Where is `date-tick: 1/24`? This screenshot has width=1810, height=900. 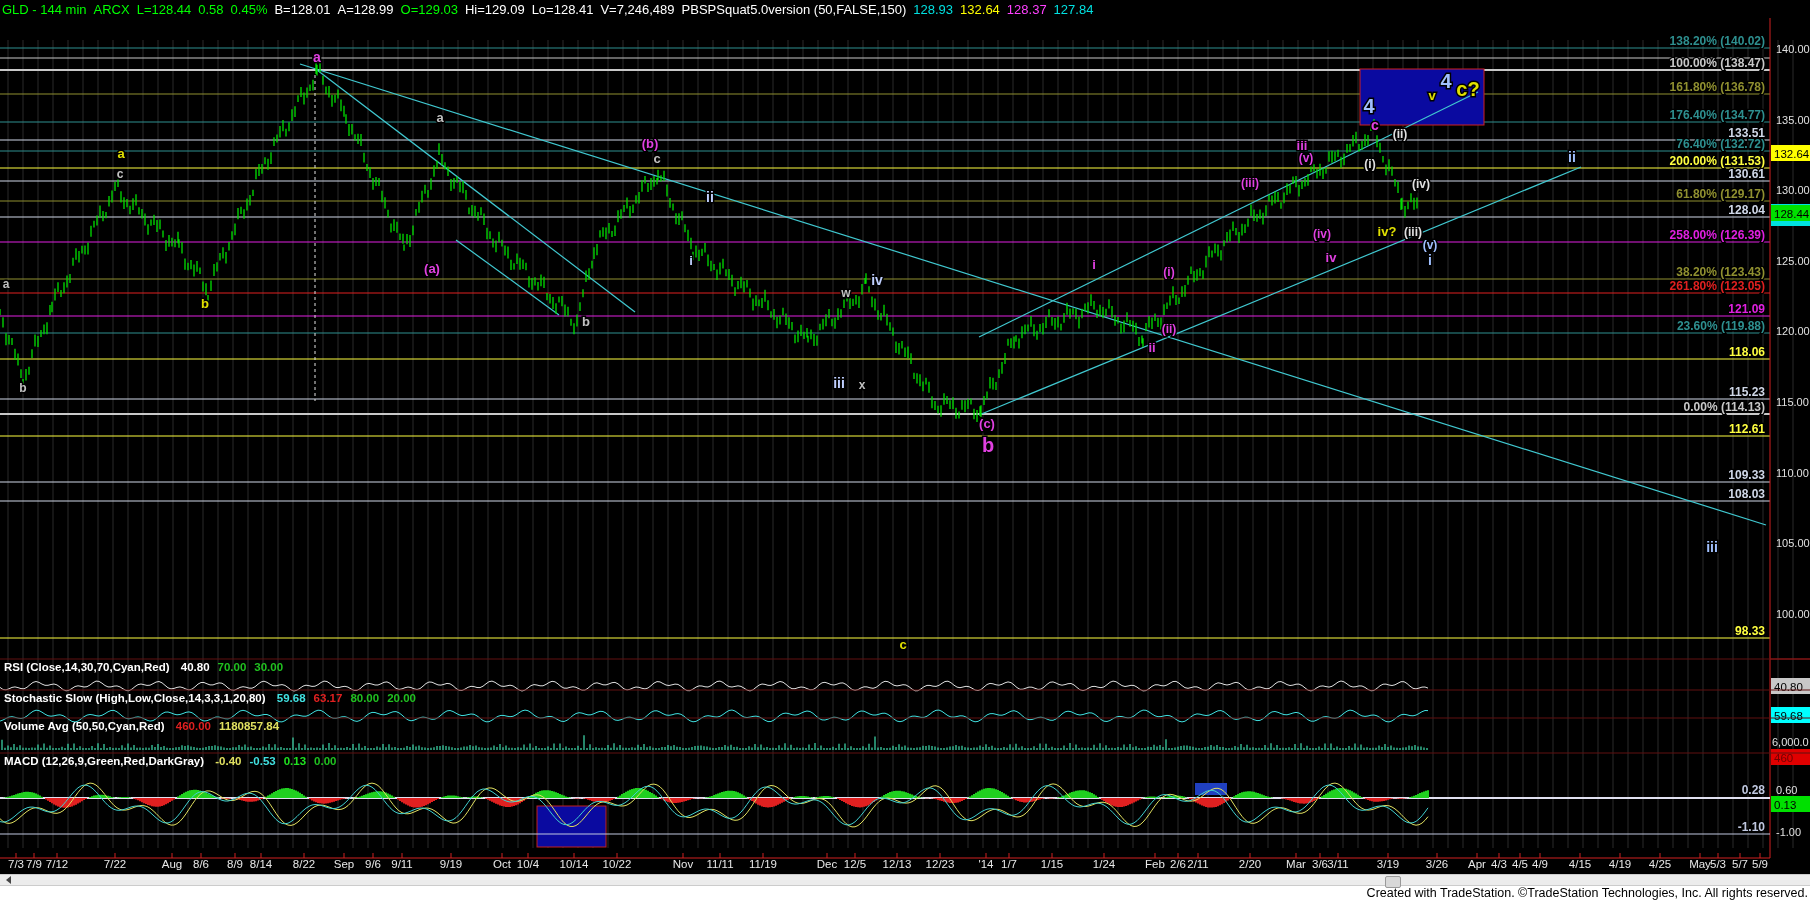 date-tick: 1/24 is located at coordinates (1104, 864).